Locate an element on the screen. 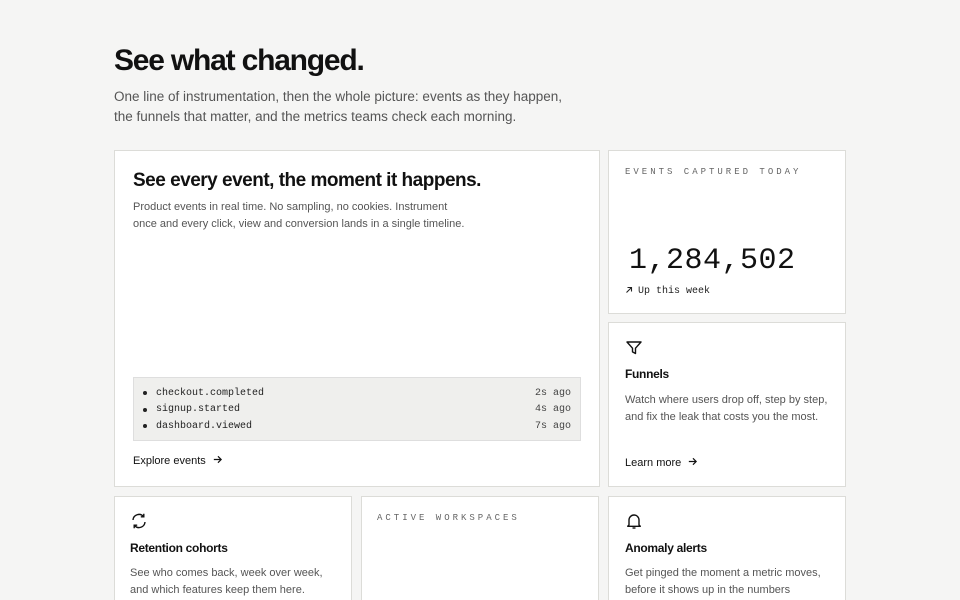 The height and width of the screenshot is (600, 960). active-workspaces-caption: ACTIVE WORKSPACES is located at coordinates (448, 518).